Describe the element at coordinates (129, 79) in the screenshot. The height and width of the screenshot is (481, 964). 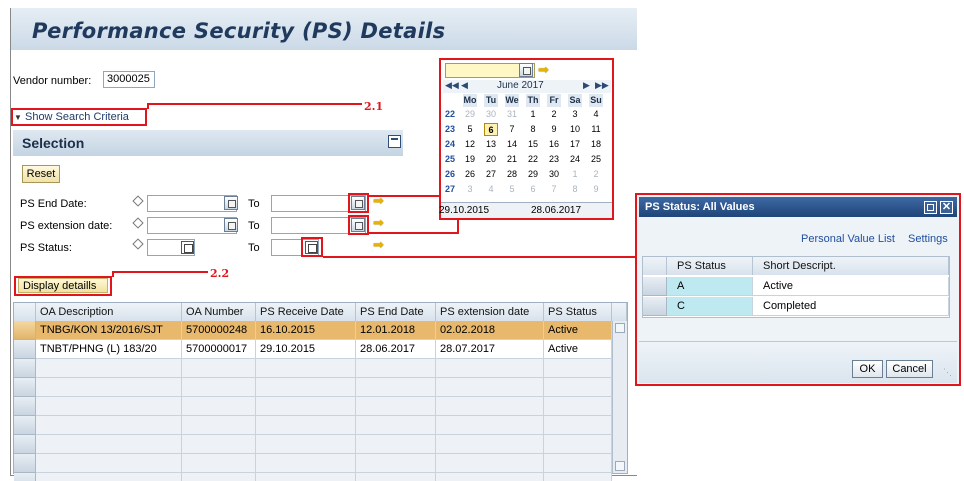
I see `vendor-number-field: 3000025` at that location.